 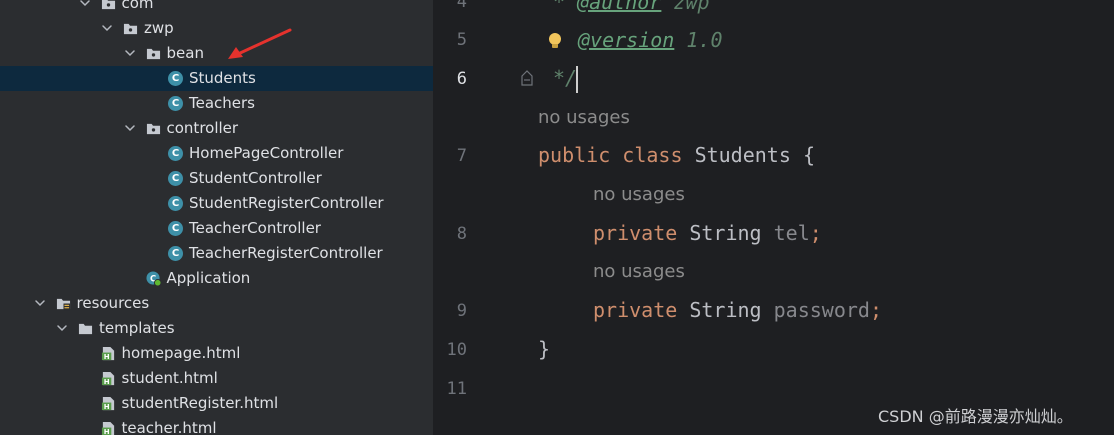 I want to click on inlay-hint-usages-class: no usages, so click(x=584, y=117).